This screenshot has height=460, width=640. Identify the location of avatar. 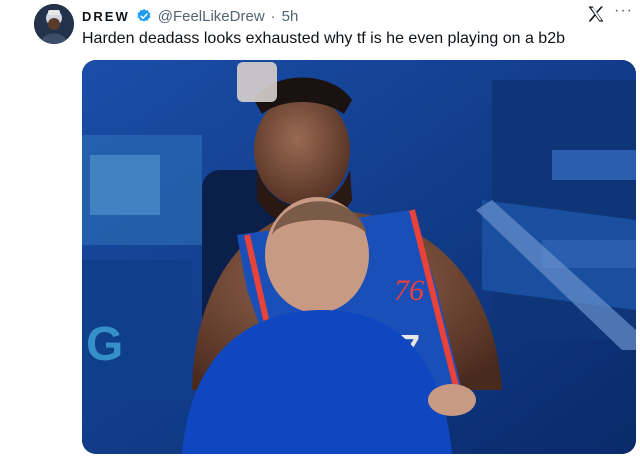
(54, 24).